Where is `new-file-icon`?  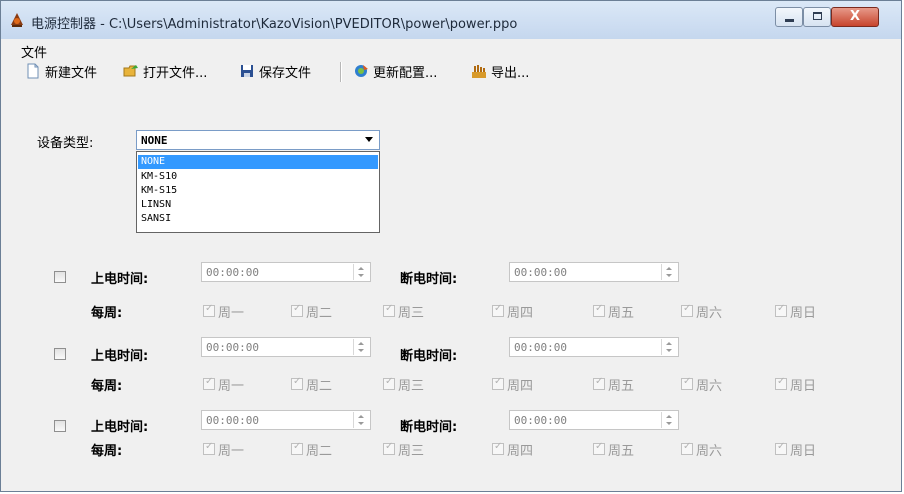
new-file-icon is located at coordinates (33, 71).